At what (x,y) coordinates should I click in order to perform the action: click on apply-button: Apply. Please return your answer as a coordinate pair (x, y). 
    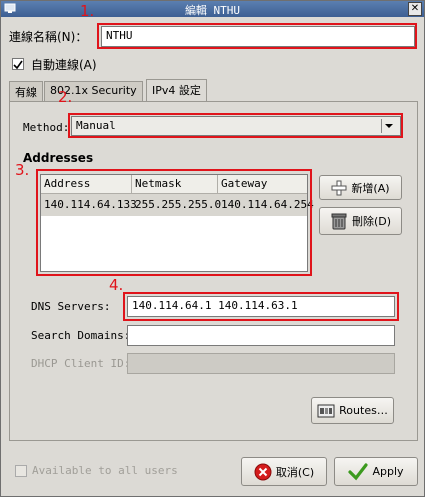
    Looking at the image, I should click on (376, 471).